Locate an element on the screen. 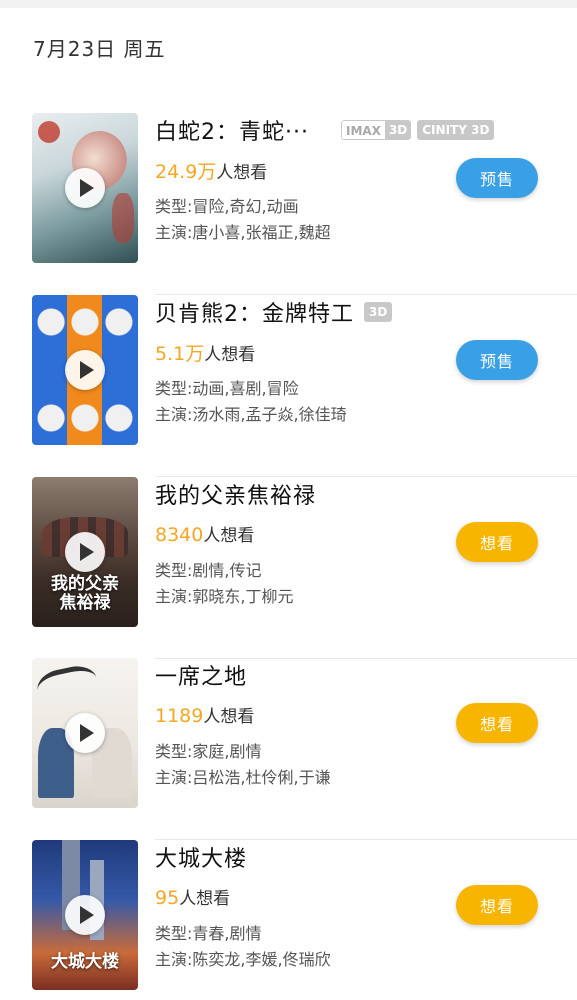 The image size is (577, 1000). movie-title: 一席之地 is located at coordinates (201, 675).